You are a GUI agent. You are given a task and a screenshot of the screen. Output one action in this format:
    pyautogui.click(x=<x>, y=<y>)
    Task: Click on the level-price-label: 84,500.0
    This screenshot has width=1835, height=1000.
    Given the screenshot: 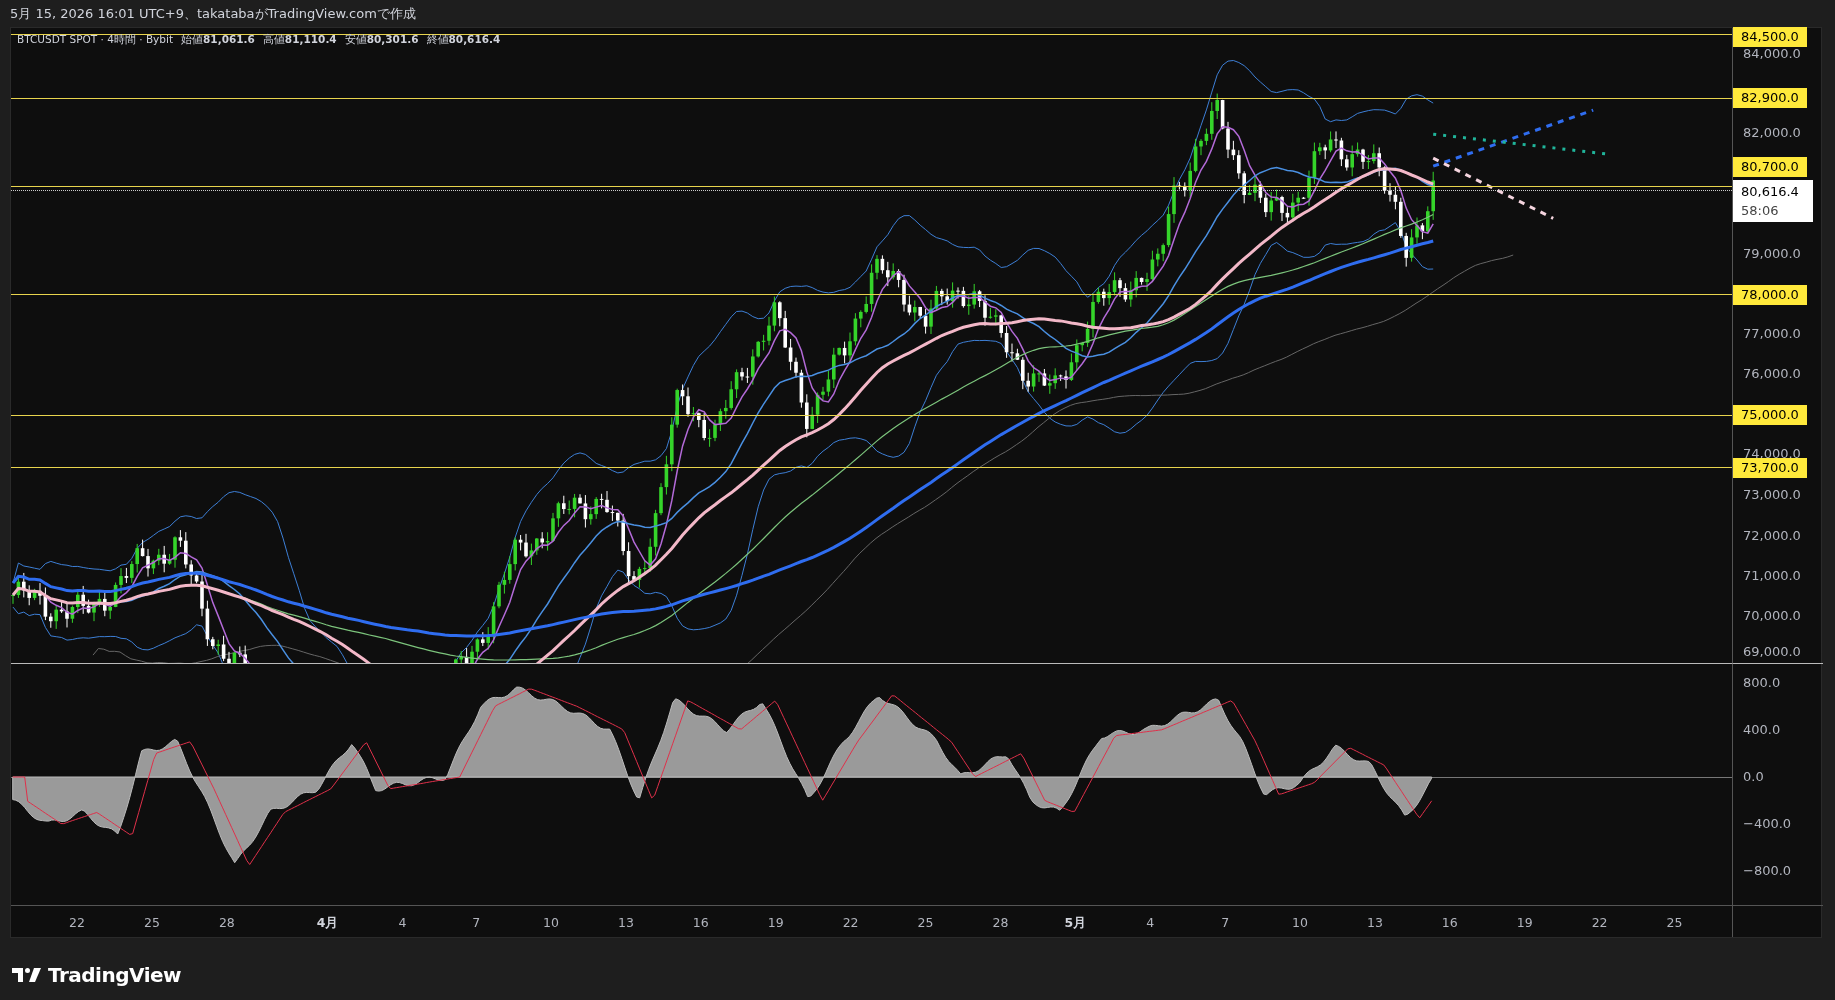 What is the action you would take?
    pyautogui.click(x=1770, y=37)
    